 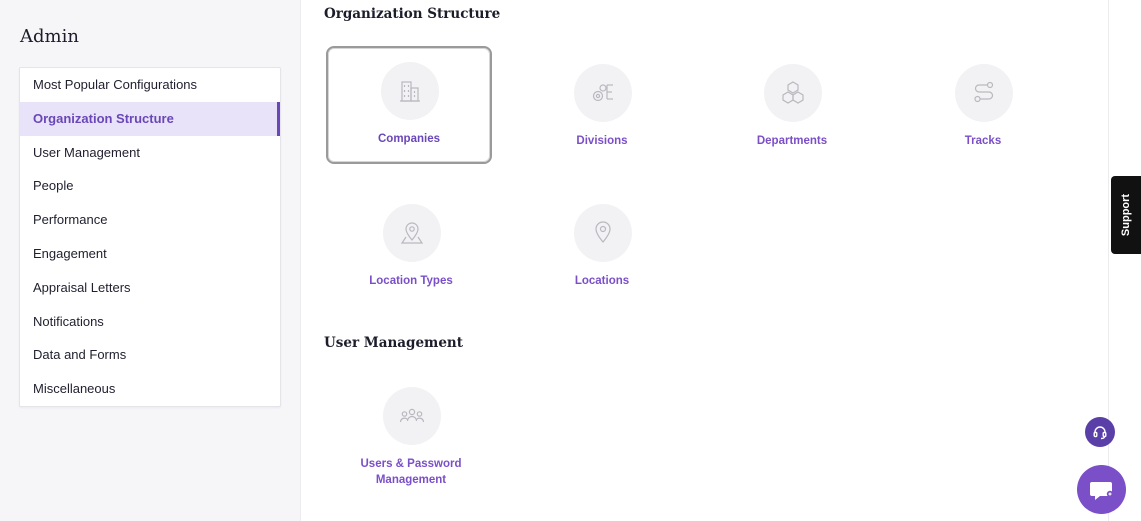 I want to click on menu-item-people: People, so click(x=150, y=186).